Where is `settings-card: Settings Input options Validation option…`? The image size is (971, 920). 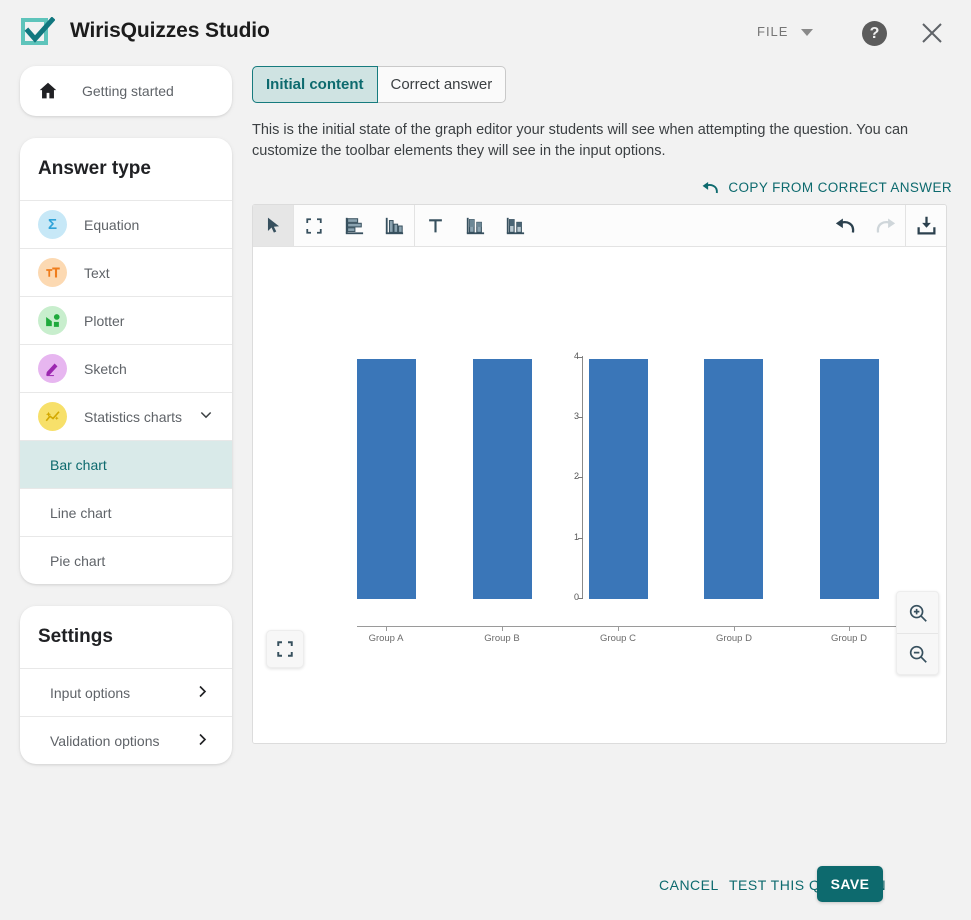 settings-card: Settings Input options Validation option… is located at coordinates (126, 685).